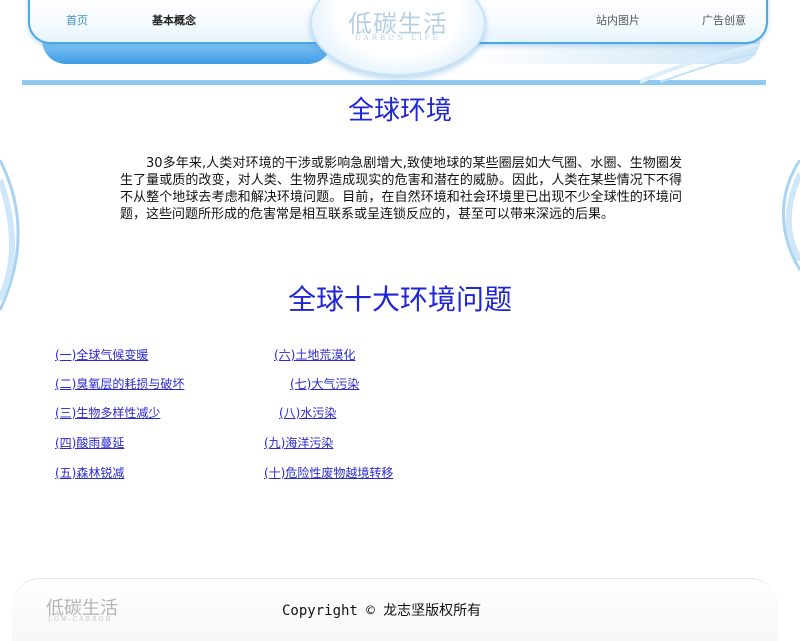  Describe the element at coordinates (307, 412) in the screenshot. I see `issue-link-8: (八)水污染` at that location.